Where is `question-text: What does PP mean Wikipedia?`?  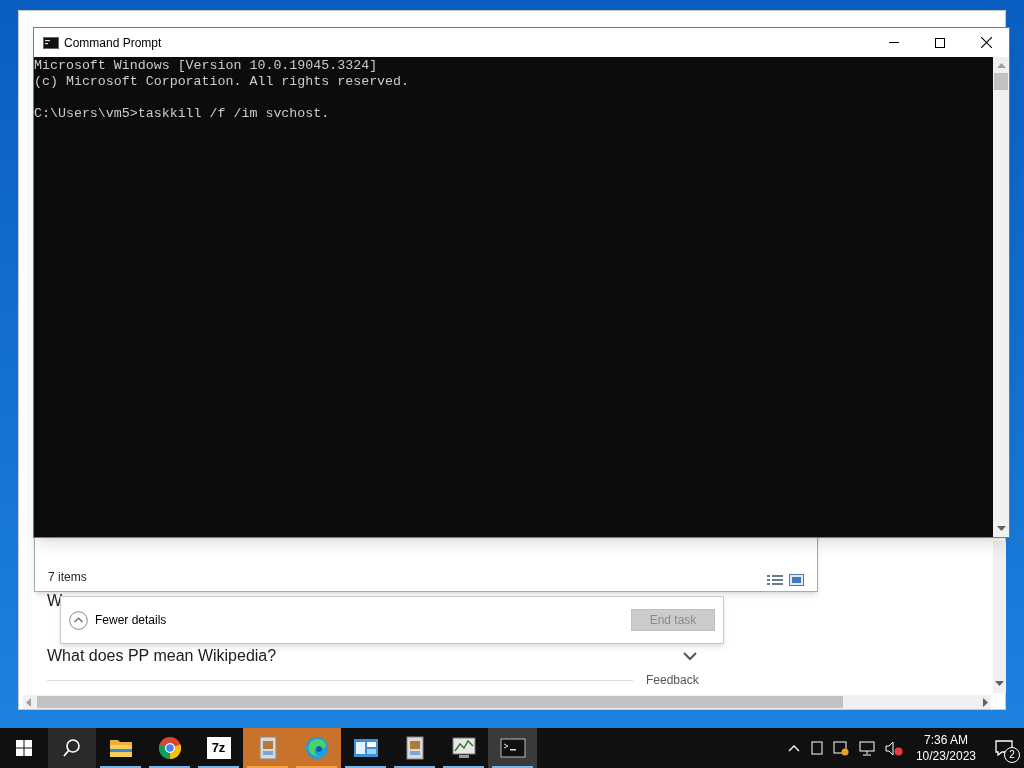
question-text: What does PP mean Wikipedia? is located at coordinates (162, 656).